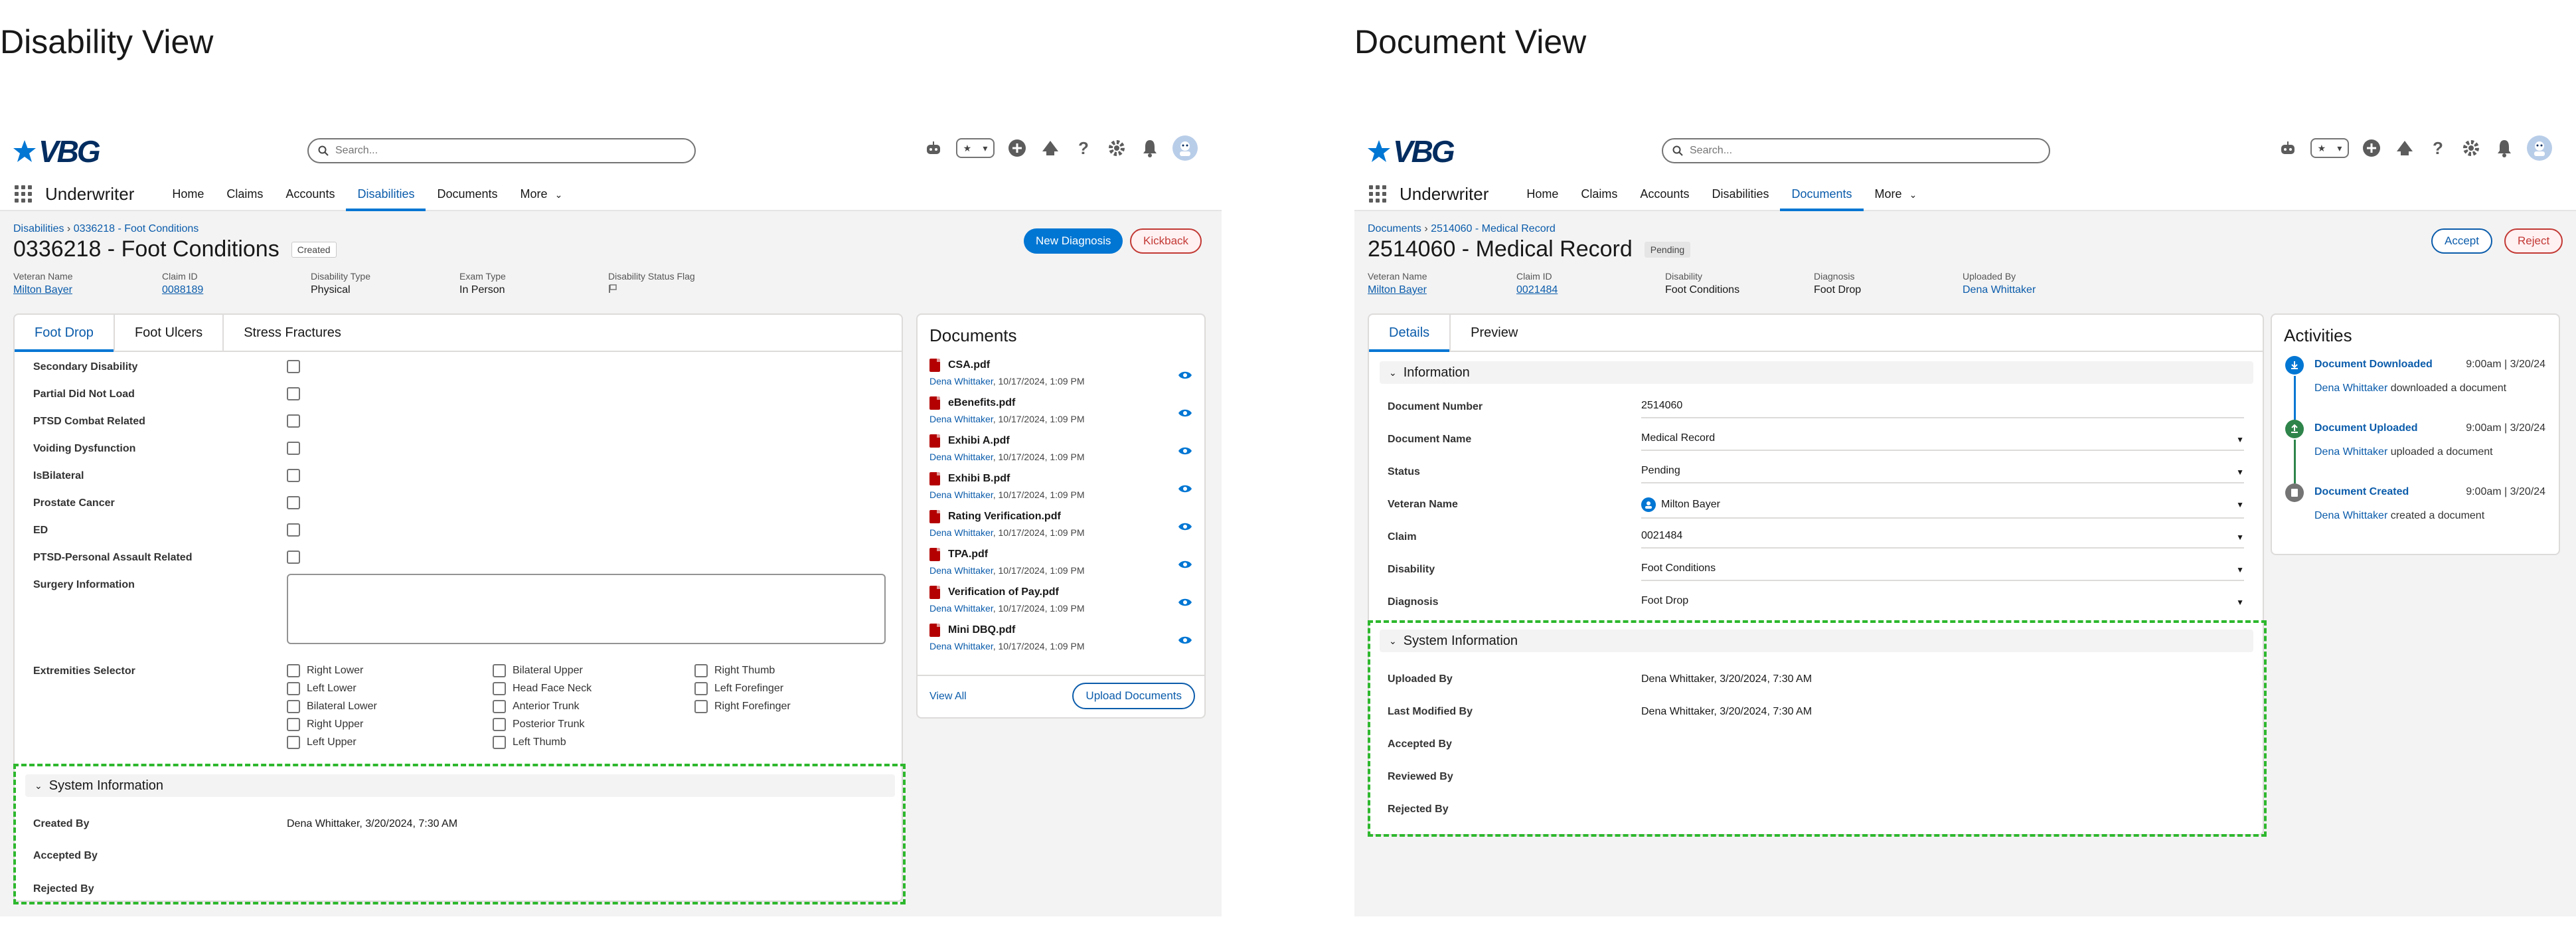 The width and height of the screenshot is (2576, 943). Describe the element at coordinates (293, 530) in the screenshot. I see `ed-checkbox` at that location.